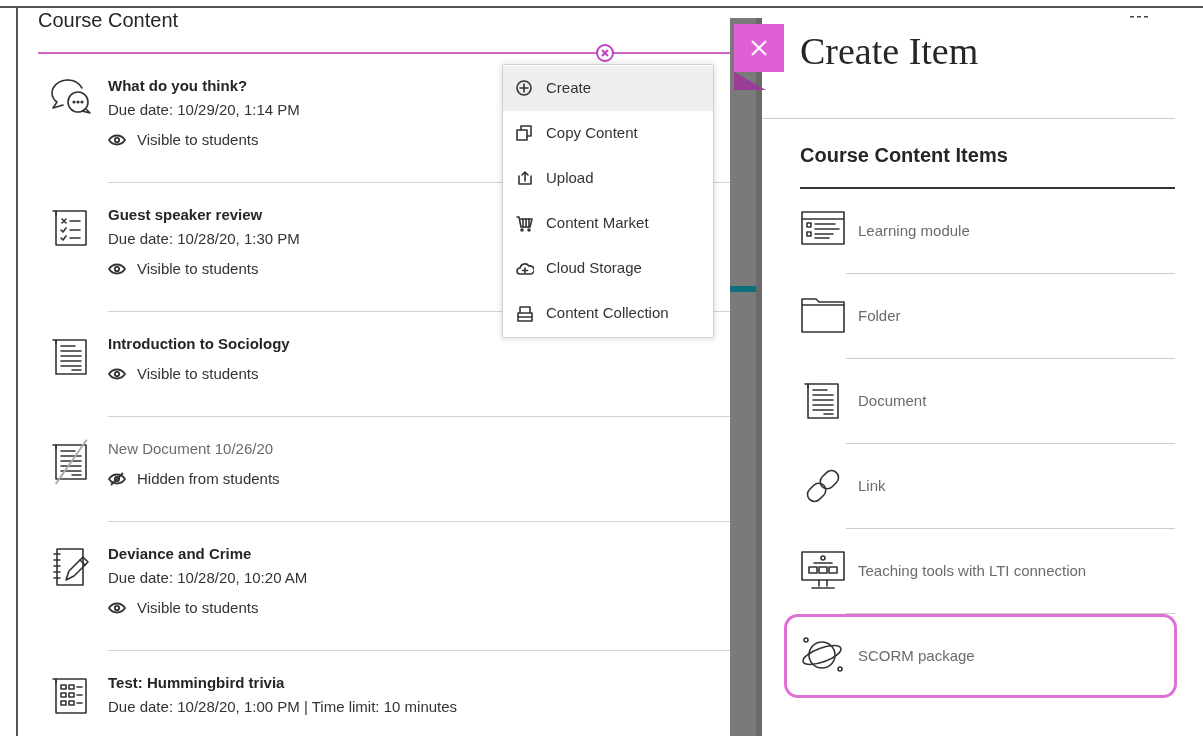 This screenshot has width=1203, height=736. I want to click on item-title: Deviance and Crime, so click(180, 554).